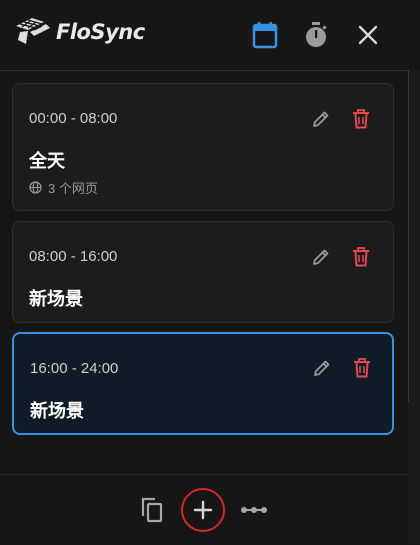 This screenshot has height=545, width=420. I want to click on close-button, so click(368, 35).